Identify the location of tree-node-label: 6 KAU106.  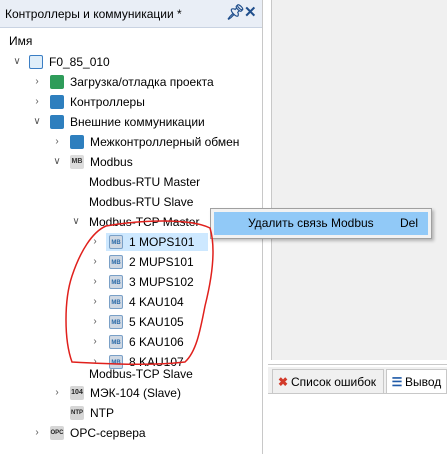
(156, 342).